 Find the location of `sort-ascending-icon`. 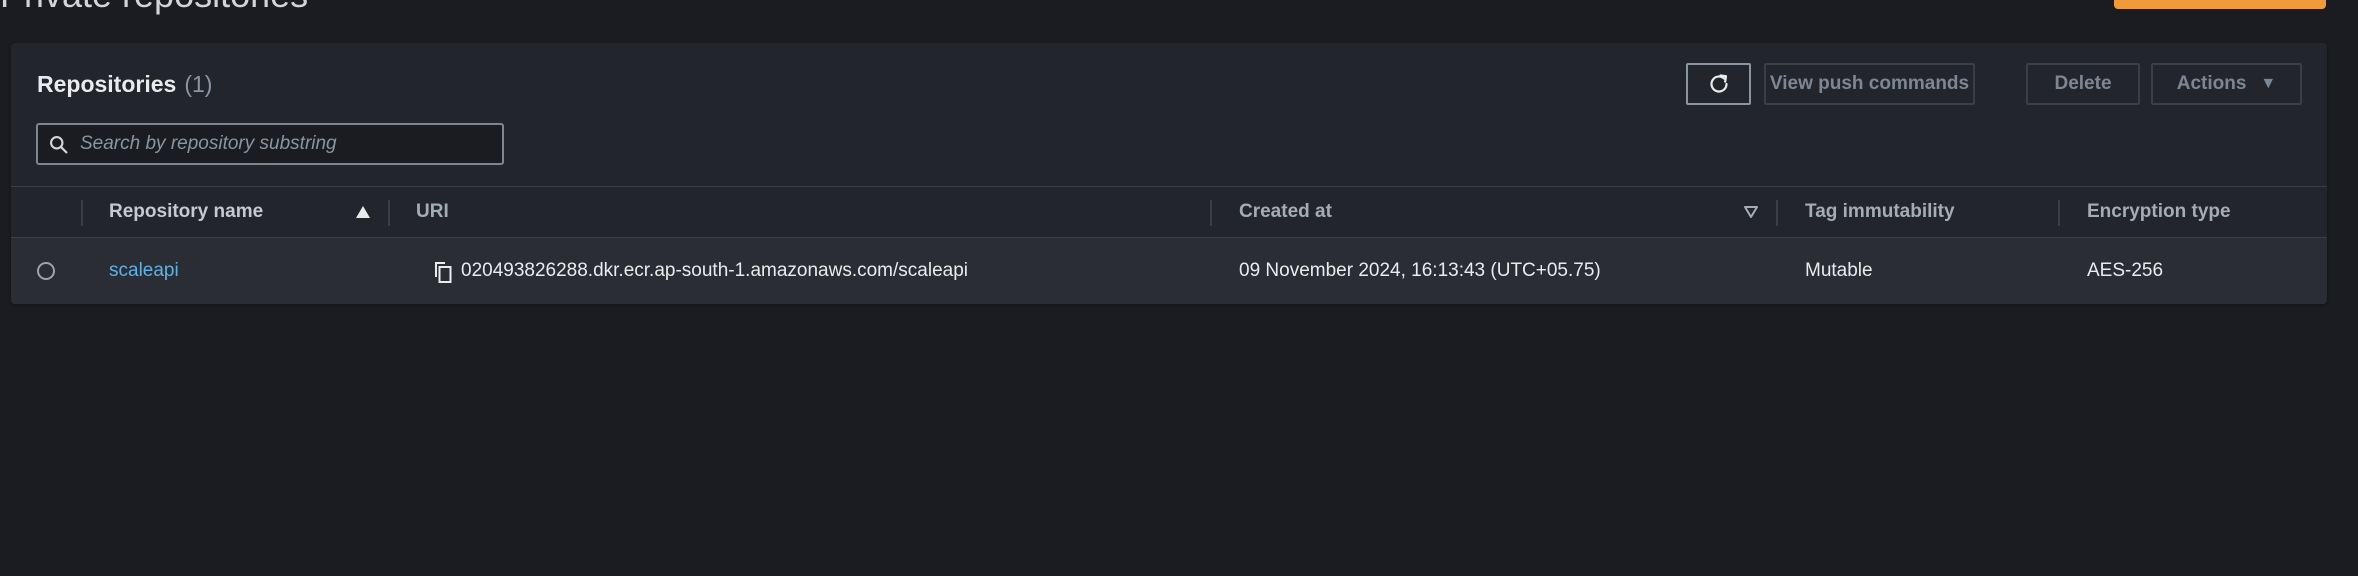

sort-ascending-icon is located at coordinates (363, 212).